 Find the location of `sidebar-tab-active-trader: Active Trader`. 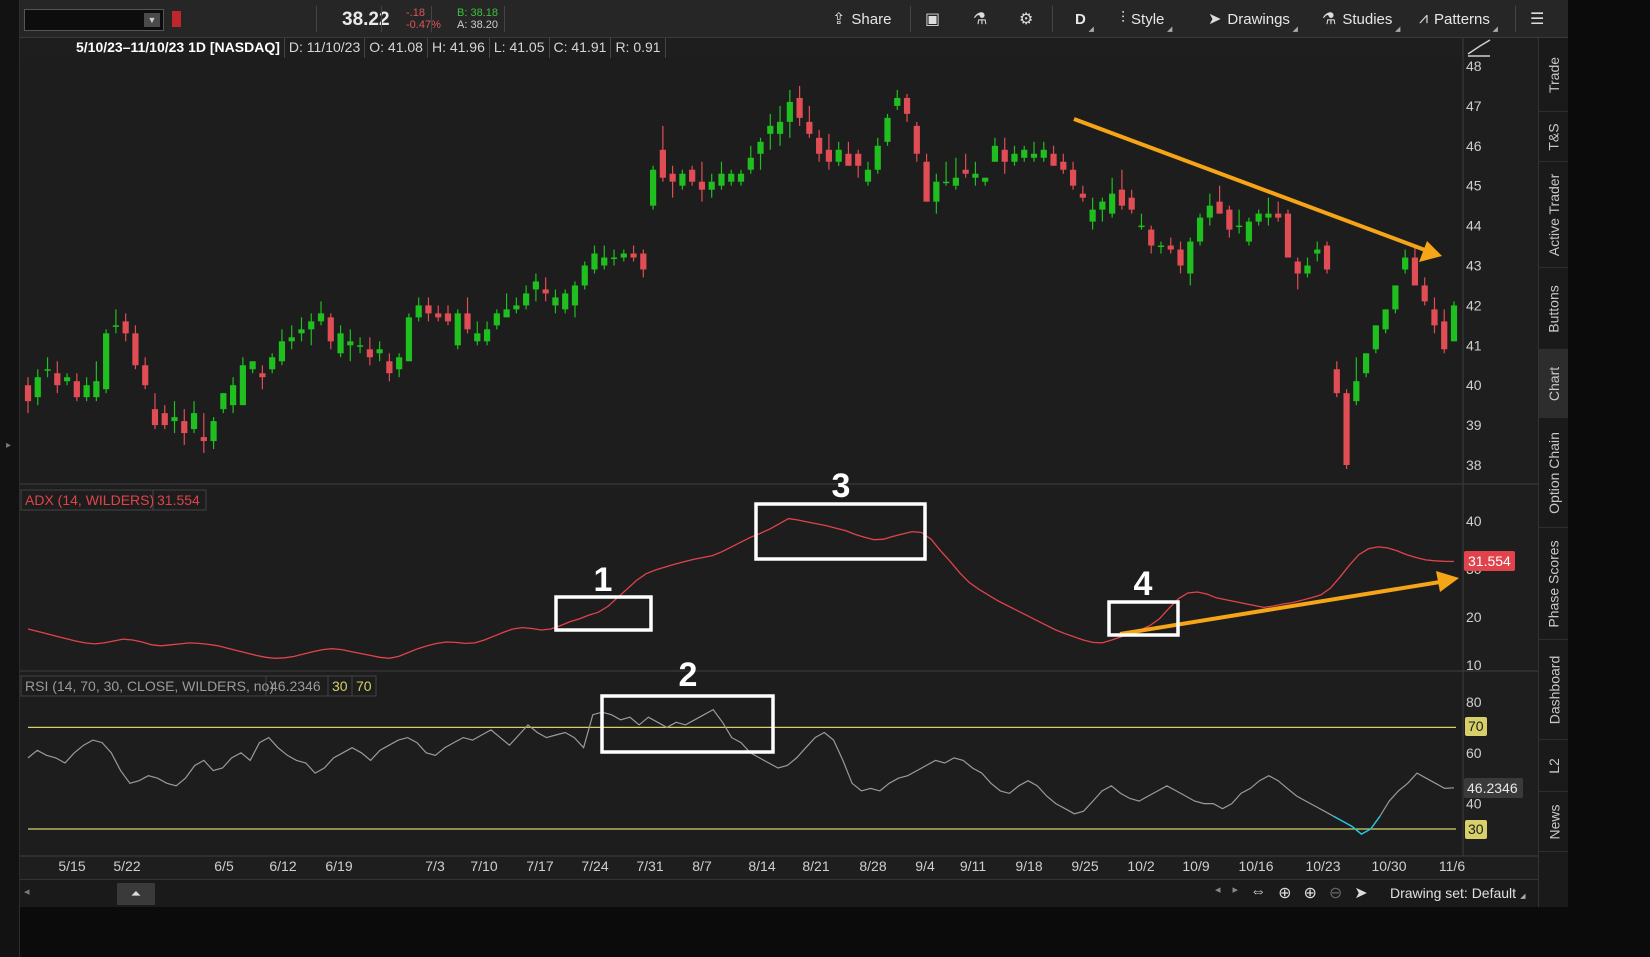

sidebar-tab-active-trader: Active Trader is located at coordinates (1554, 215).